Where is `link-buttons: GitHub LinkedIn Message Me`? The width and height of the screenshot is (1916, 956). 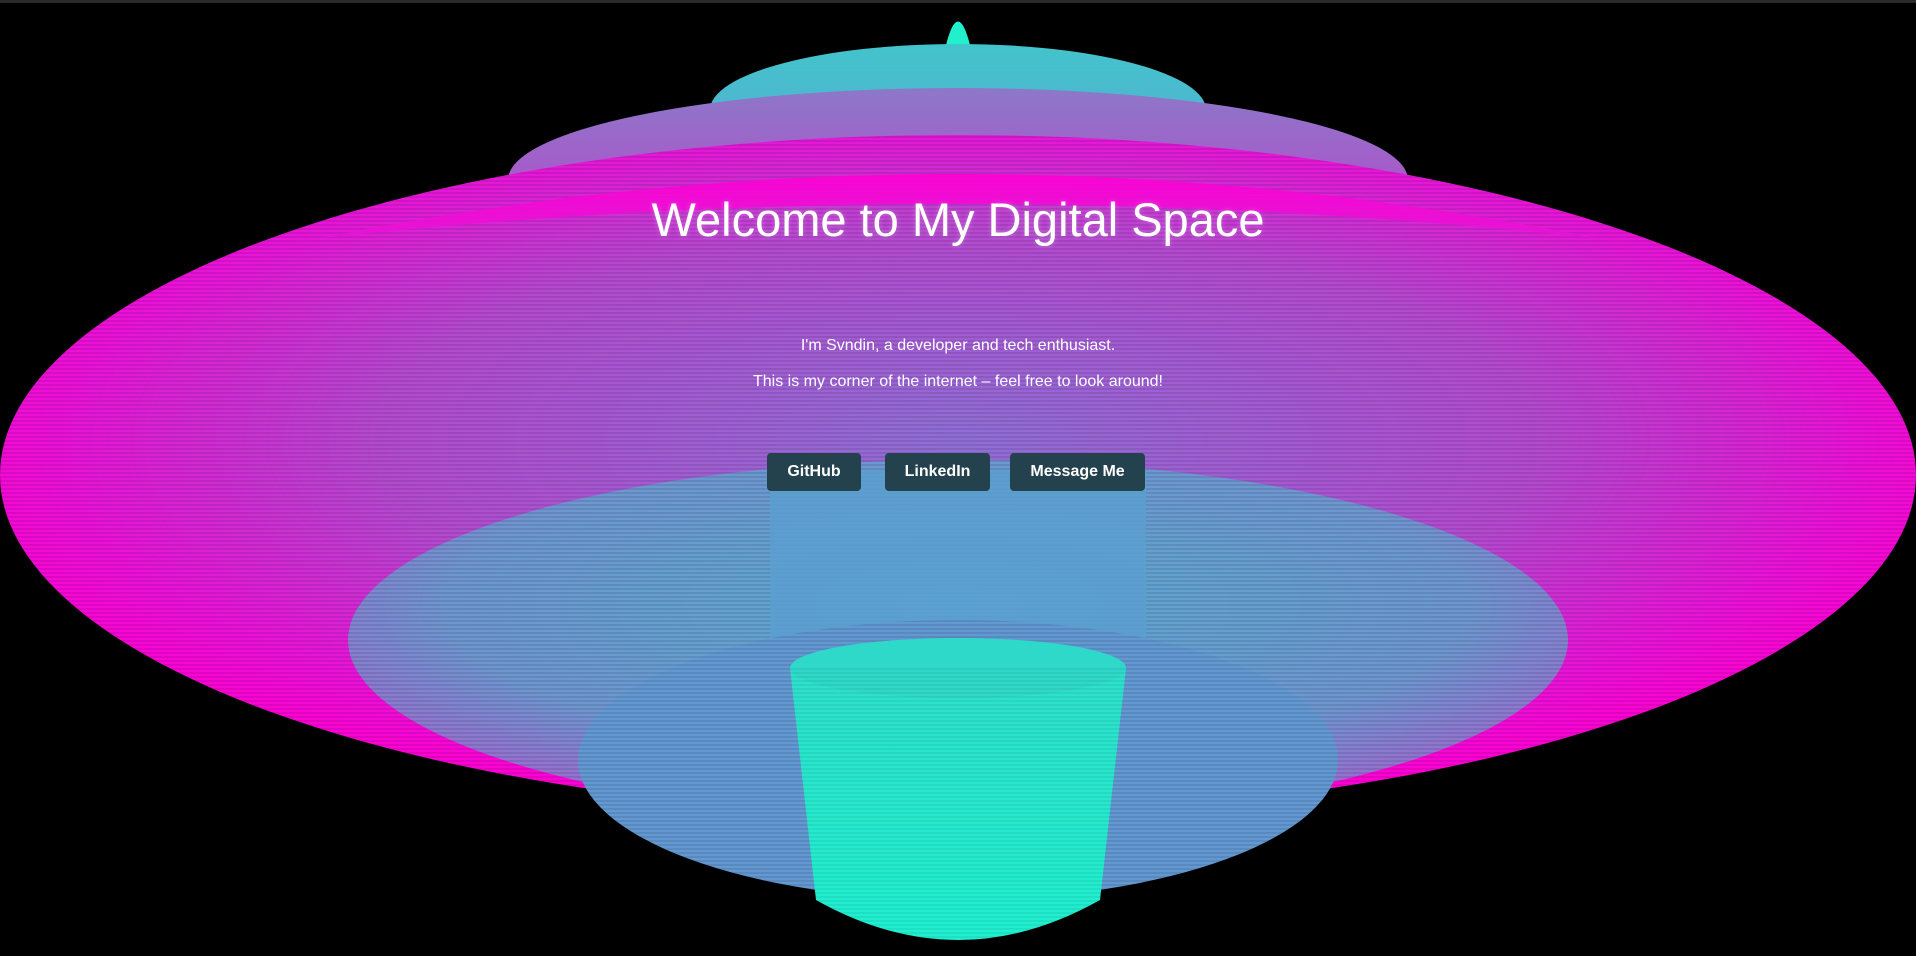 link-buttons: GitHub LinkedIn Message Me is located at coordinates (958, 472).